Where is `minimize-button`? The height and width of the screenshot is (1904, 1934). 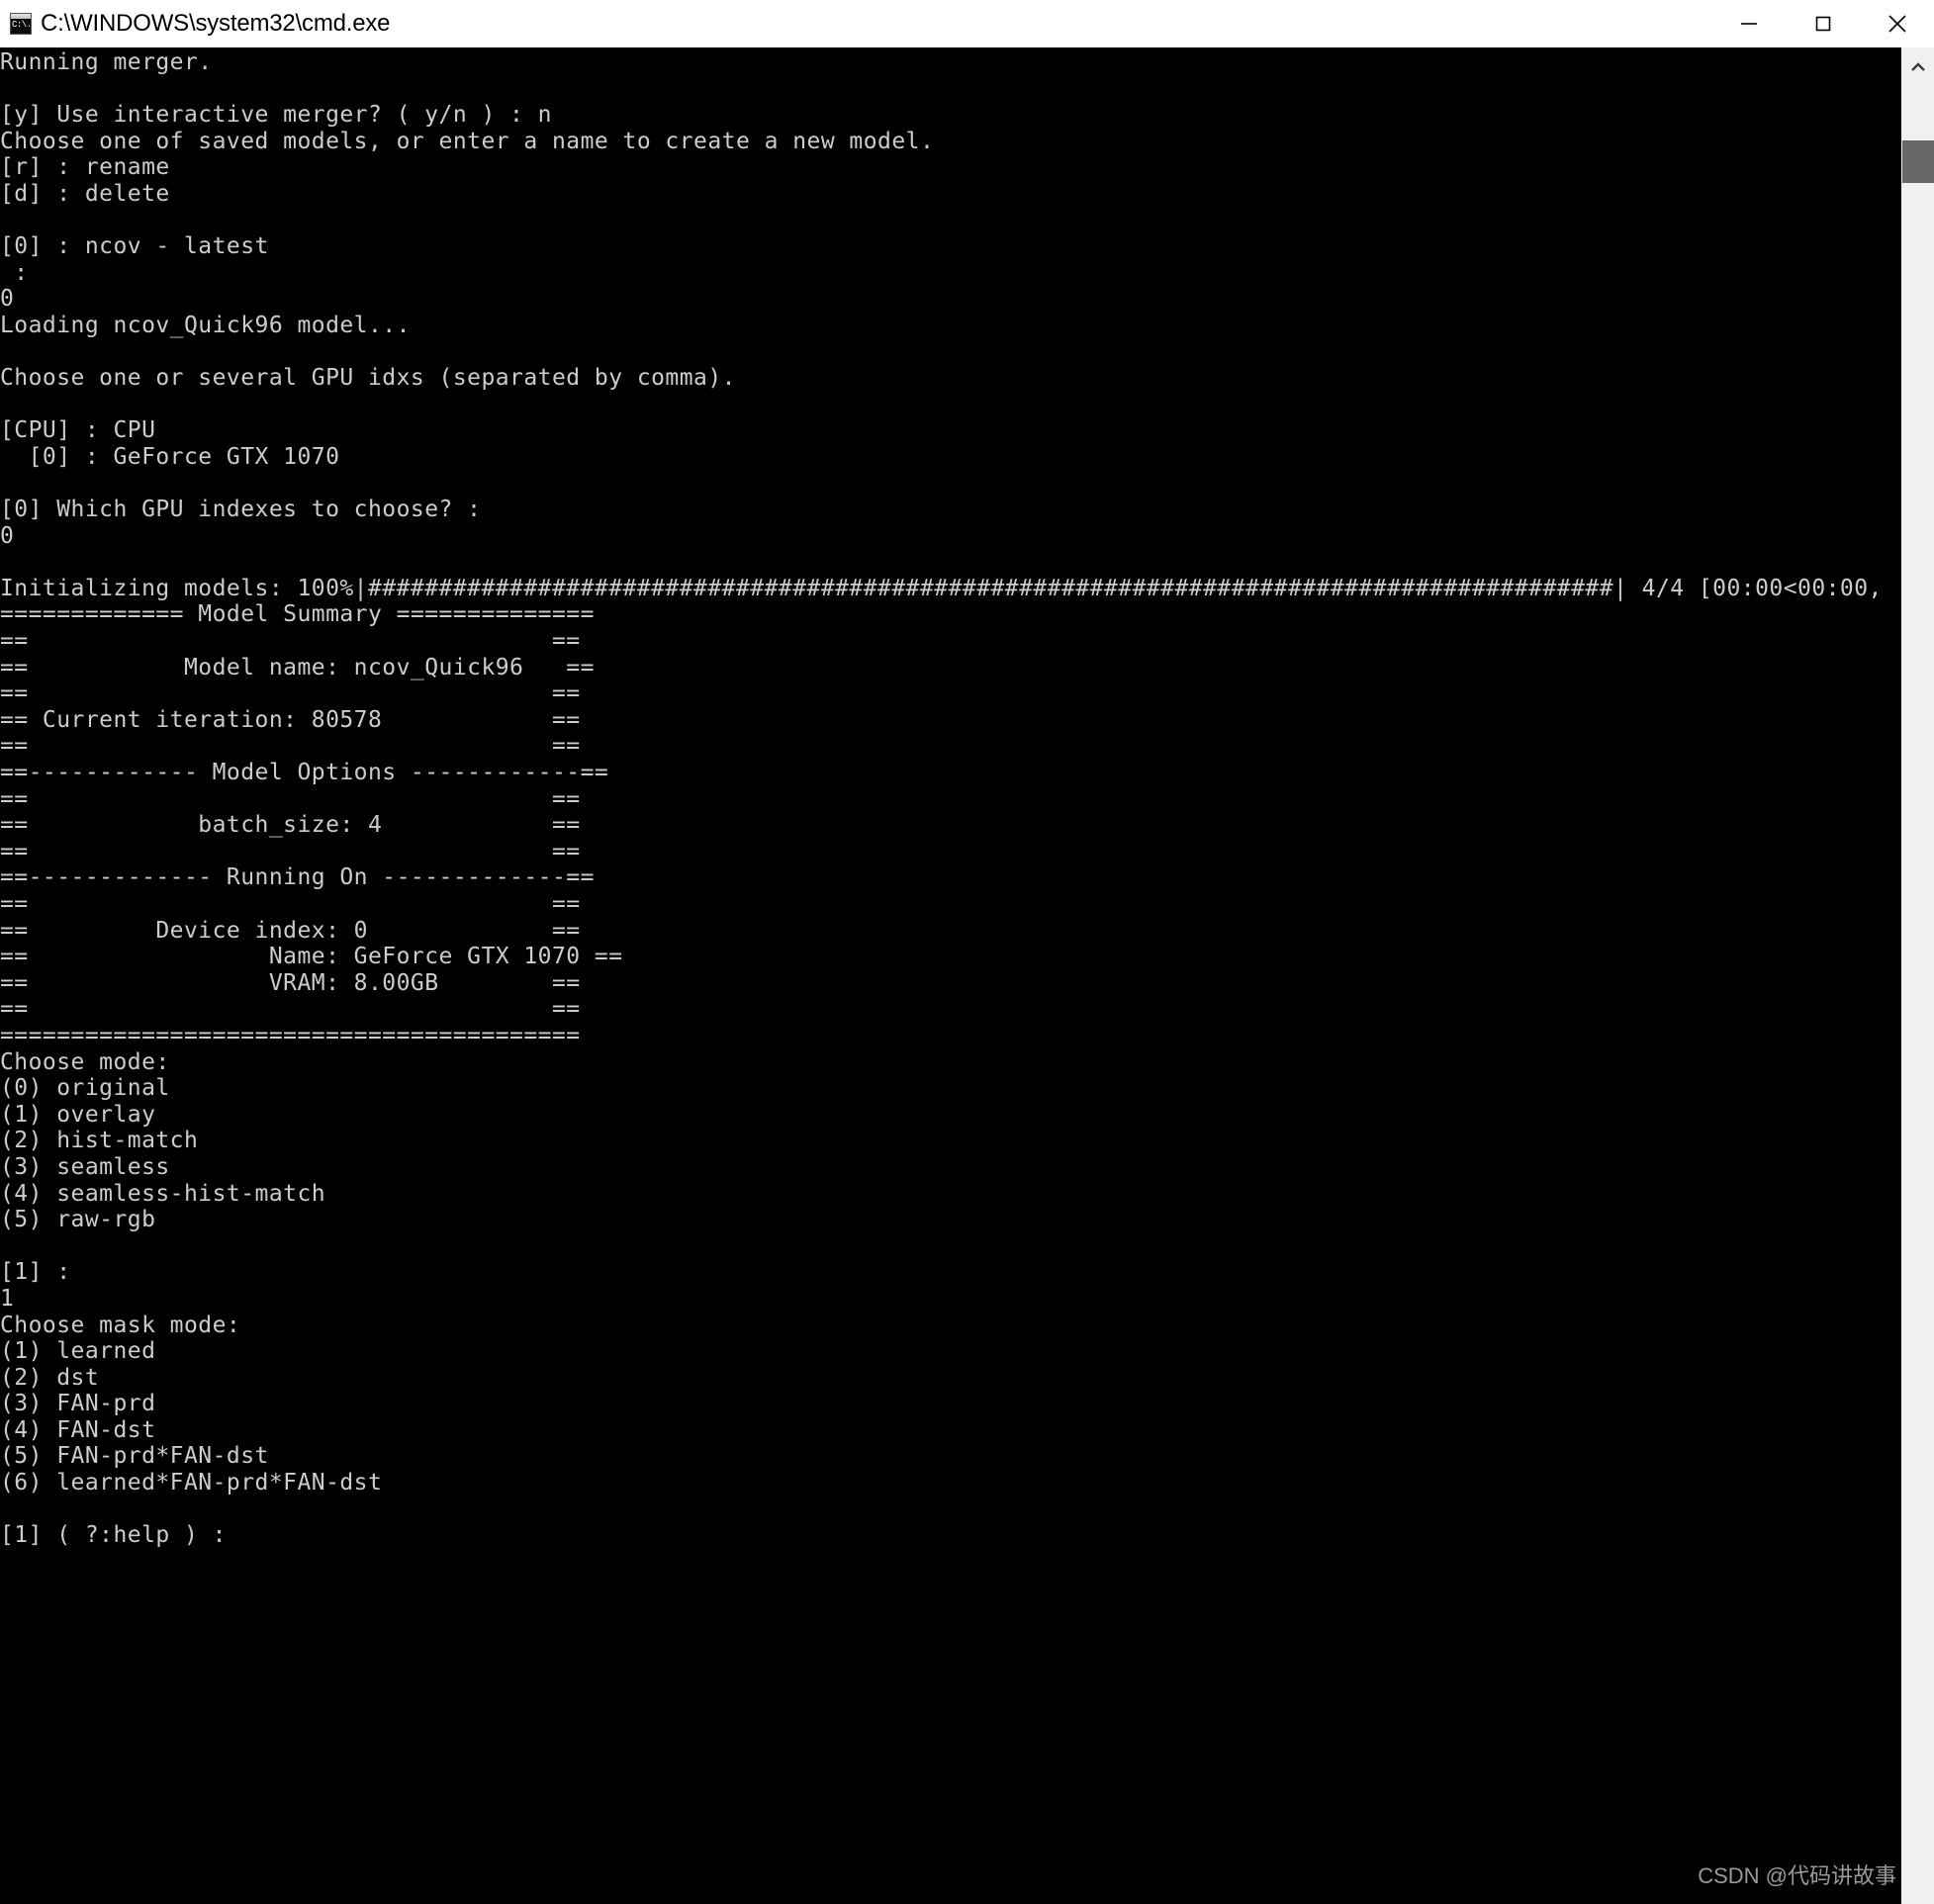
minimize-button is located at coordinates (1748, 23).